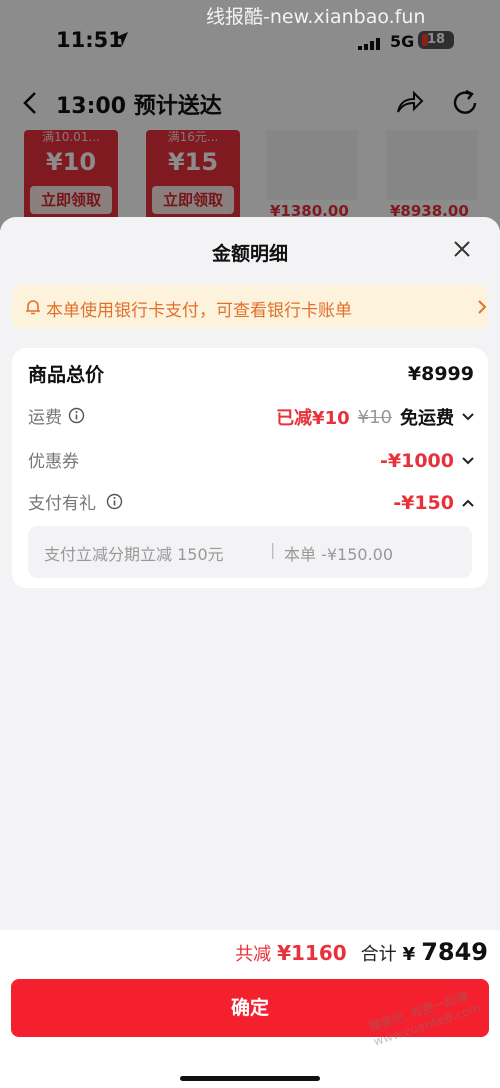  What do you see at coordinates (313, 418) in the screenshot?
I see `shipping-discount: 已减¥10` at bounding box center [313, 418].